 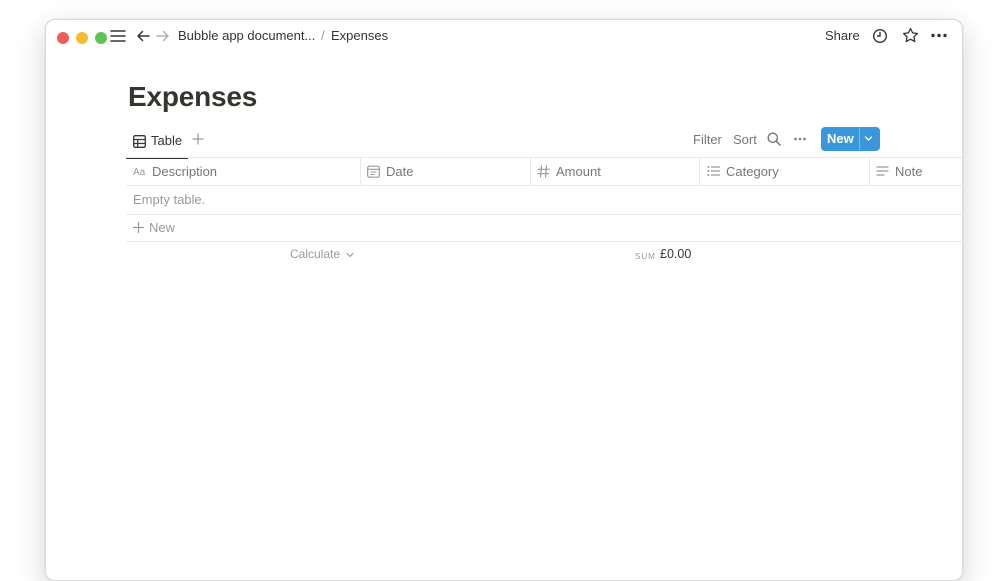 What do you see at coordinates (359, 35) in the screenshot?
I see `breadcrumb-current: Expenses` at bounding box center [359, 35].